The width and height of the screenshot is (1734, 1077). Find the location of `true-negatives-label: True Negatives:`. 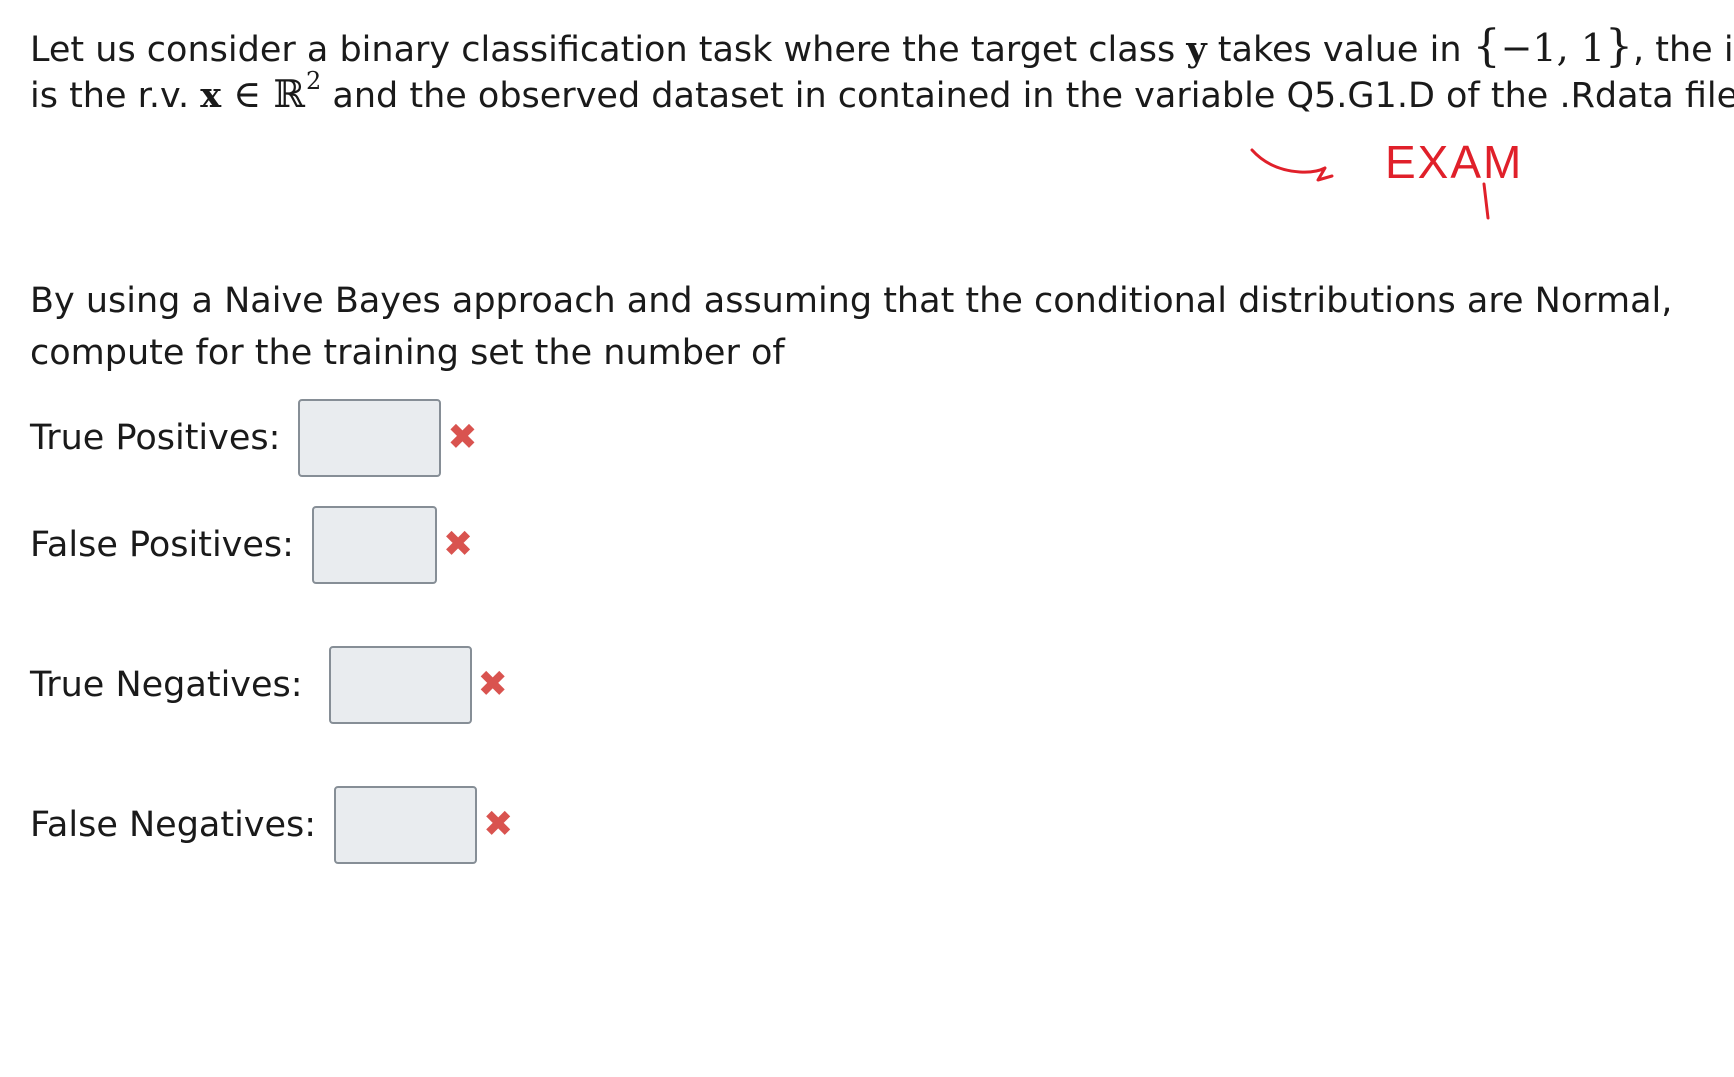

true-negatives-label: True Negatives: is located at coordinates (166, 685).